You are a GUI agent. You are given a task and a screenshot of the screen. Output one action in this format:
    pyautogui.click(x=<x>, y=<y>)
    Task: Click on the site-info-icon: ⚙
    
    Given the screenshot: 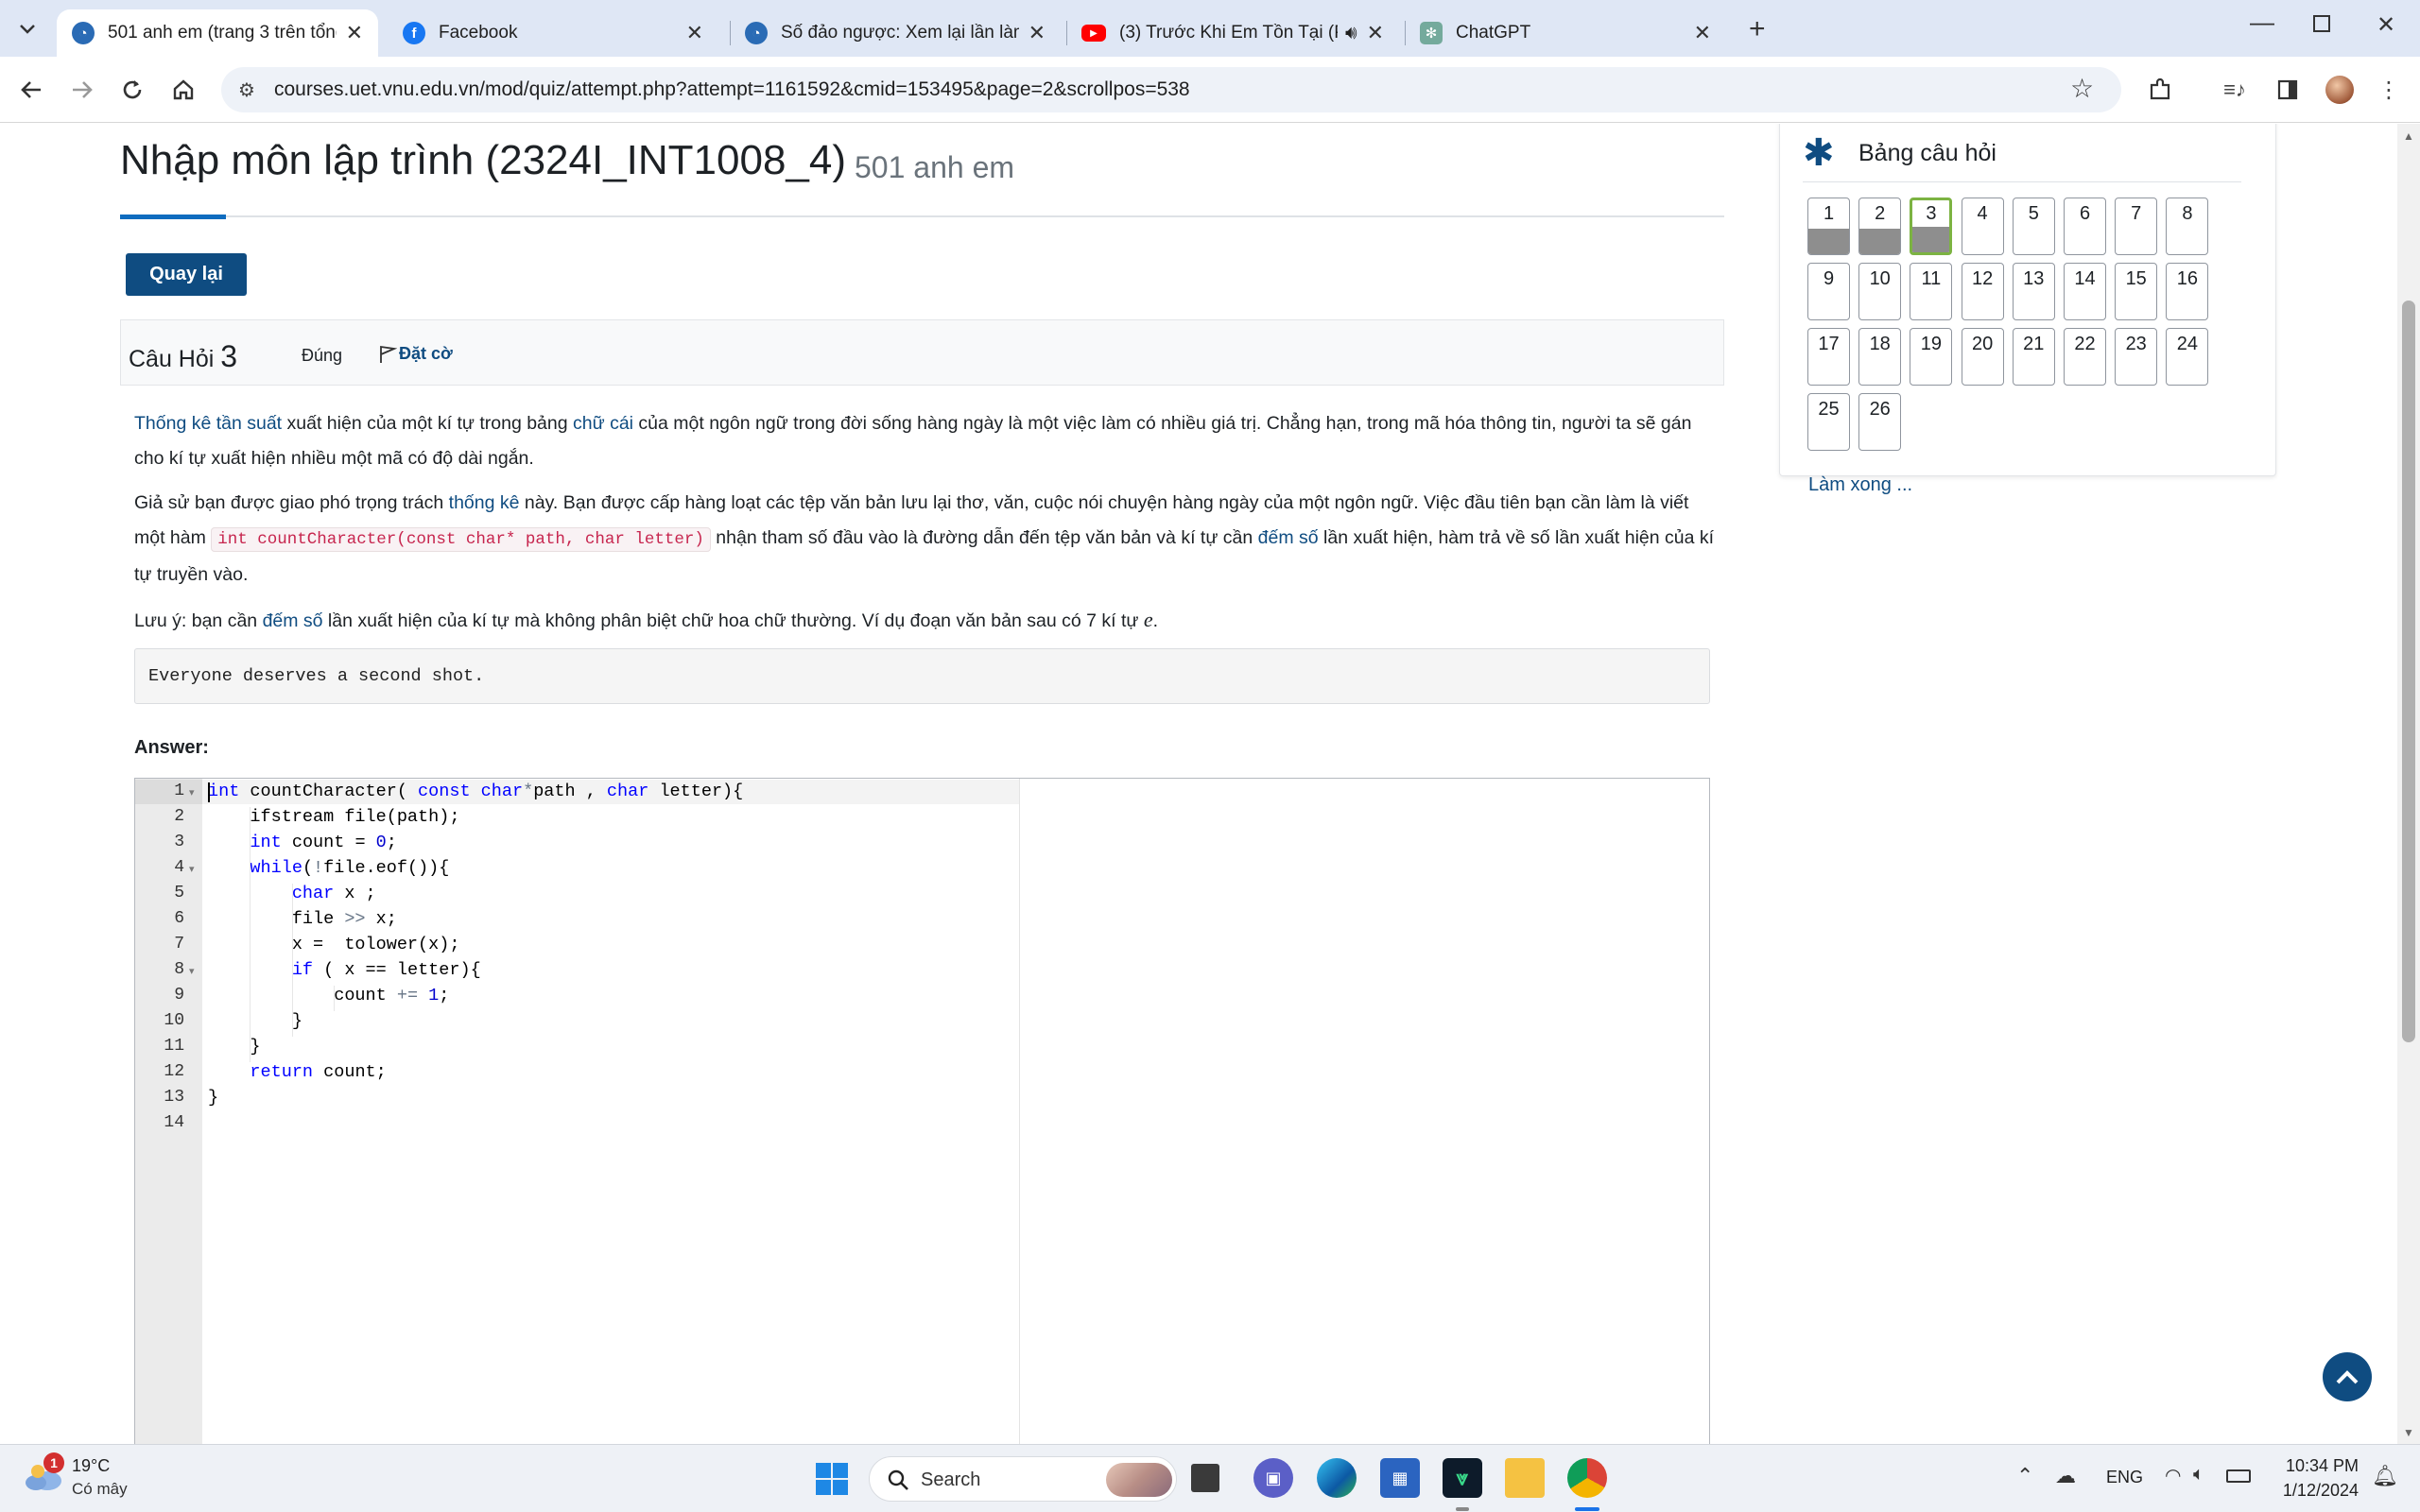 What is the action you would take?
    pyautogui.click(x=247, y=90)
    